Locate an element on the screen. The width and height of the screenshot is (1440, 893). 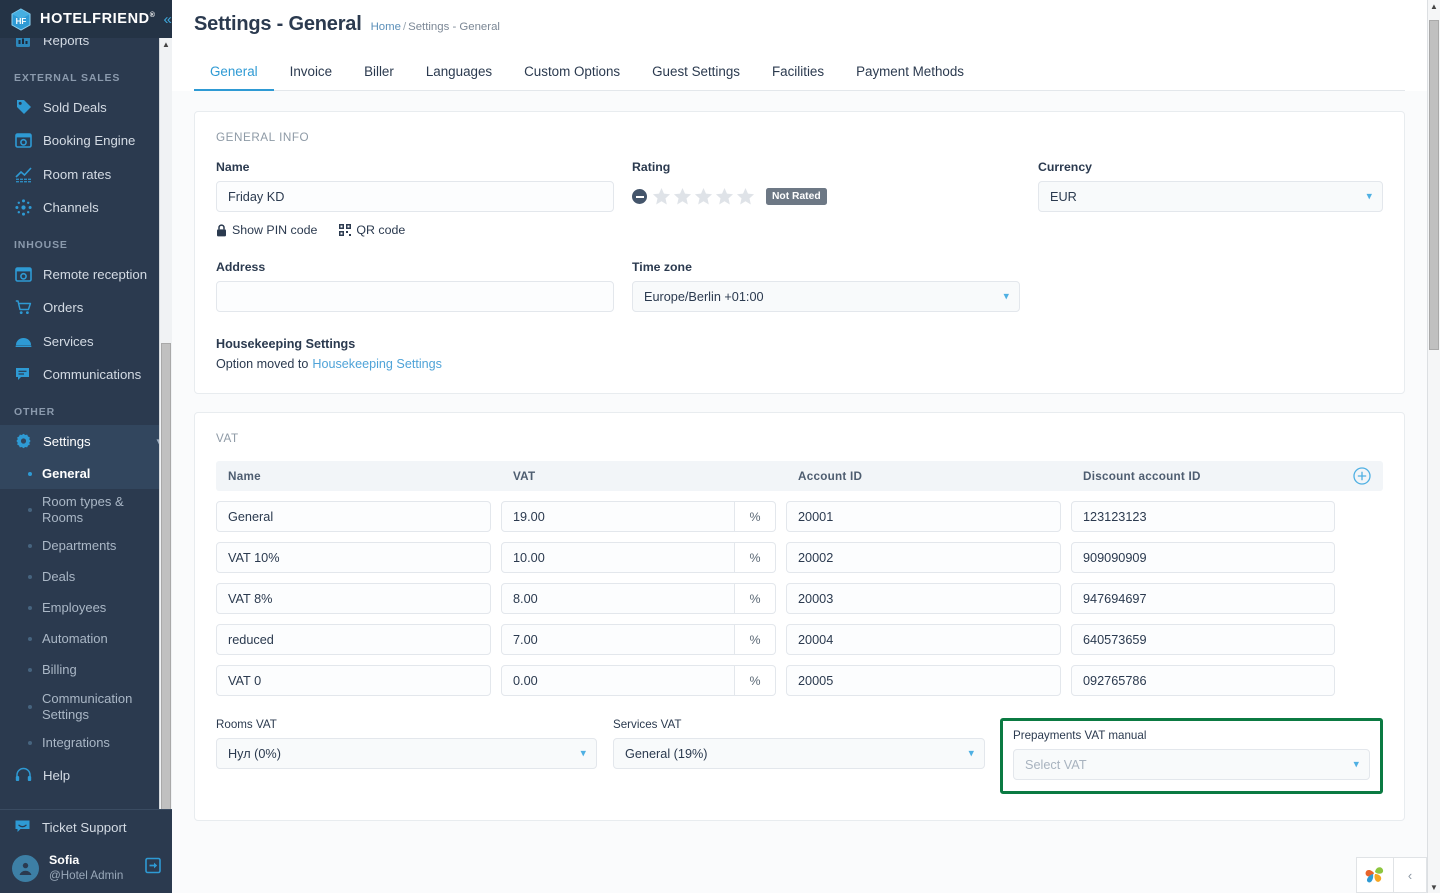
tab-general: General is located at coordinates (234, 73).